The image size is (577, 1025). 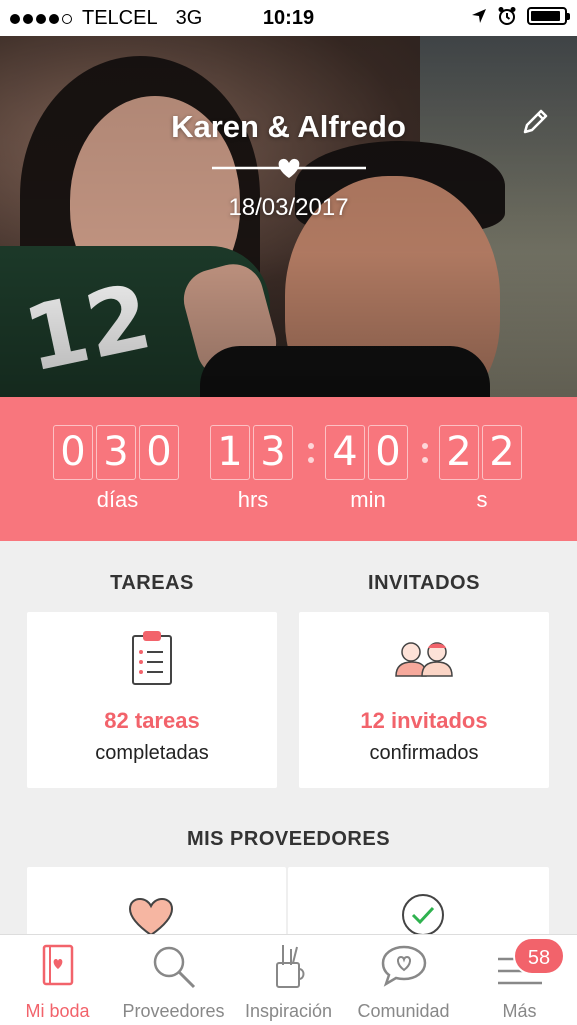 I want to click on tasks-title: TAREAS, so click(x=152, y=583).